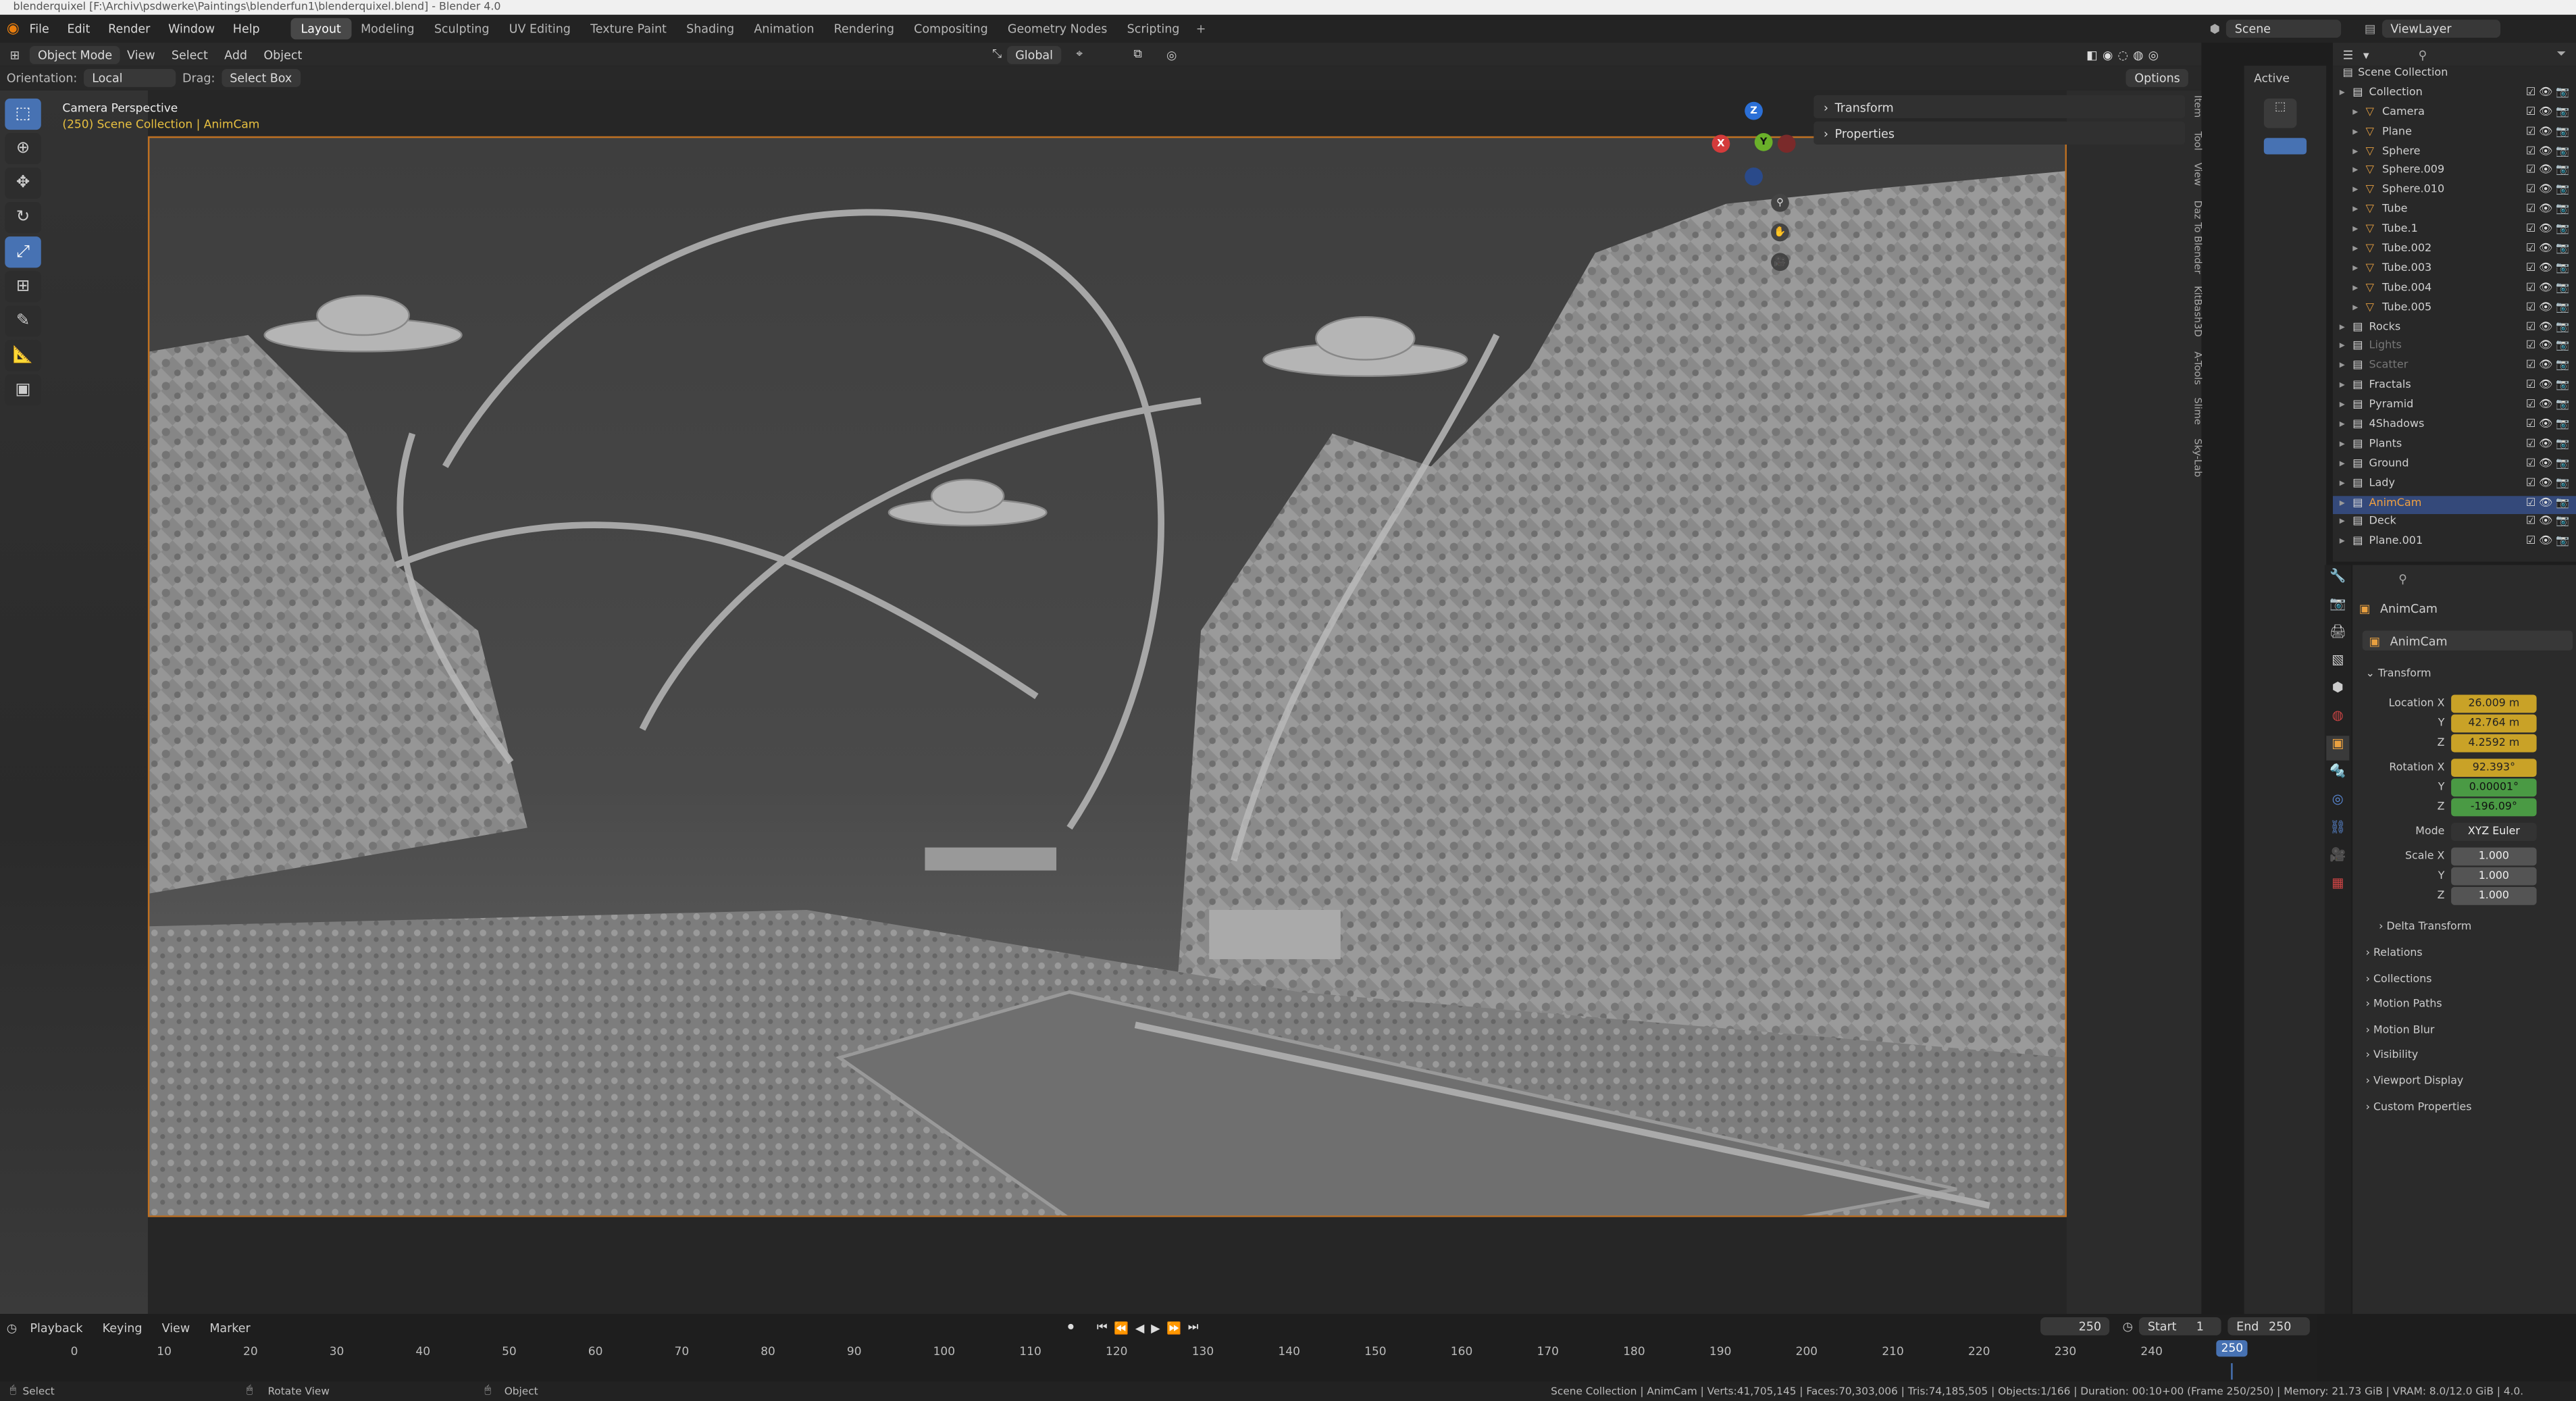  What do you see at coordinates (129, 29) in the screenshot?
I see `menu-render: Render` at bounding box center [129, 29].